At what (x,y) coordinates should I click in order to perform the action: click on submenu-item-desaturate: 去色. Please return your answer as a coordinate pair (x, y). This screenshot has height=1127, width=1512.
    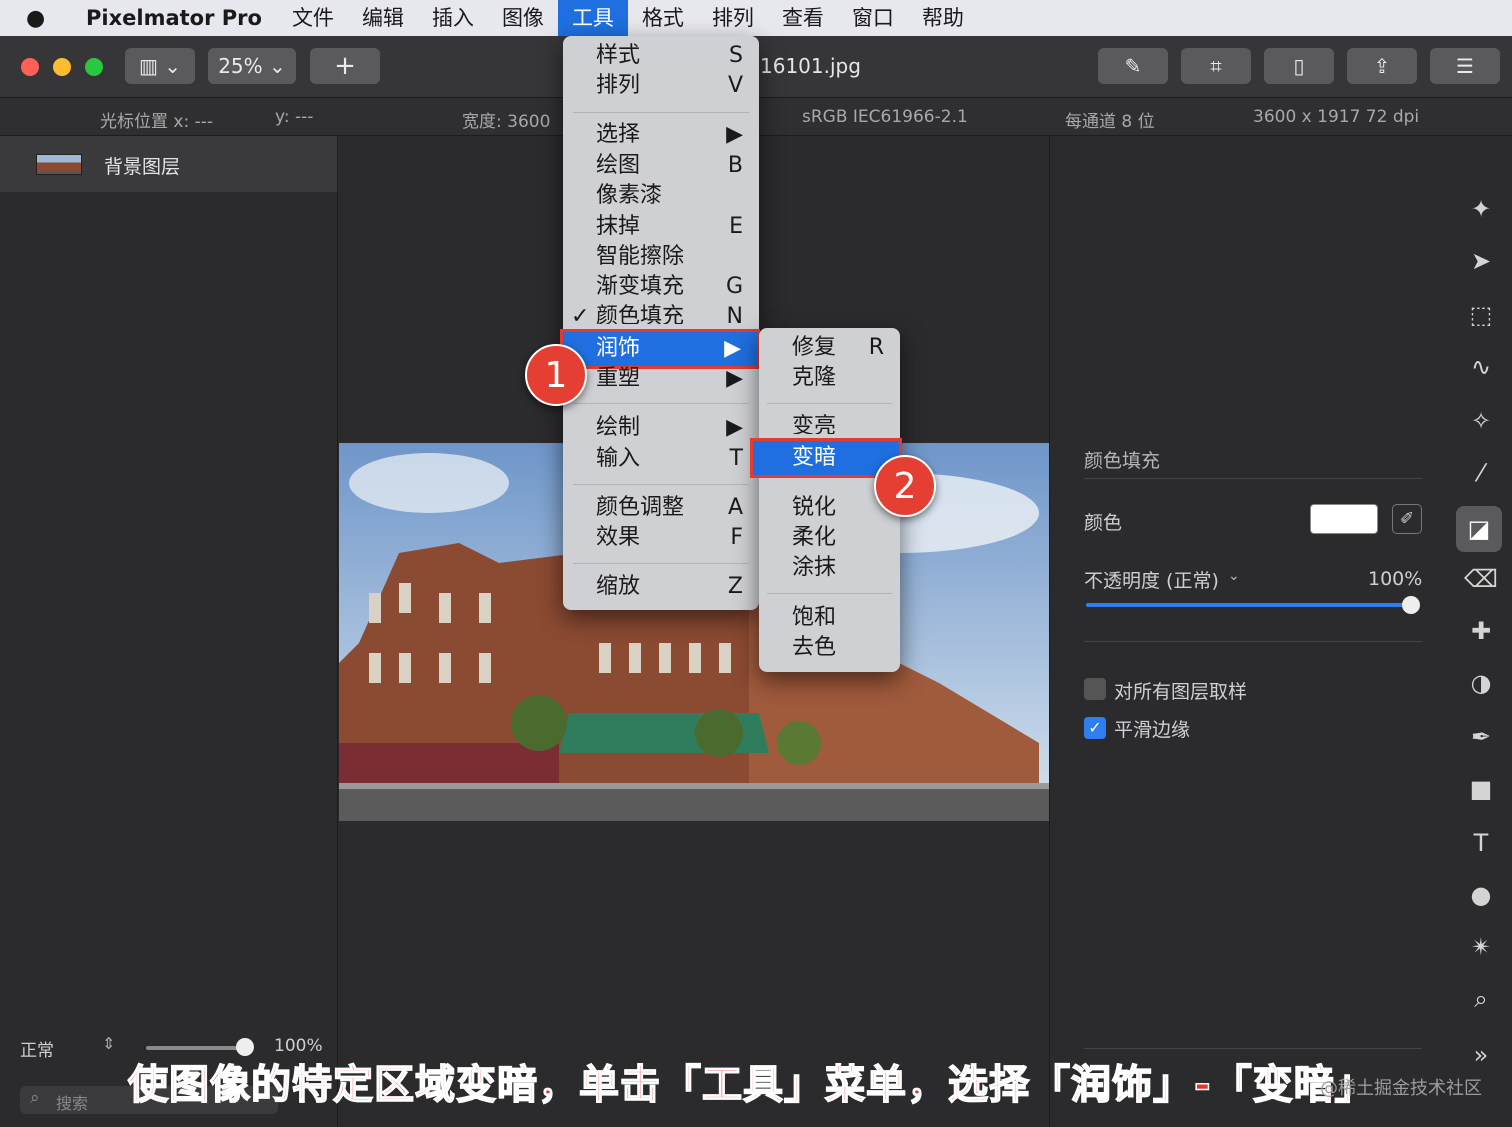
    Looking at the image, I should click on (829, 648).